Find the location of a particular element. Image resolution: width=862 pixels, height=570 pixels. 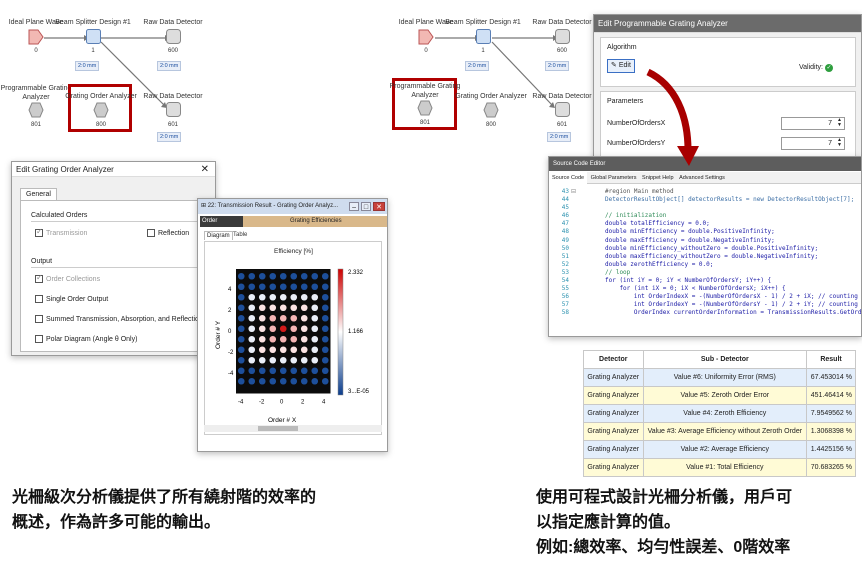

reflection-checkbox-row: Reflection is located at coordinates (168, 233).